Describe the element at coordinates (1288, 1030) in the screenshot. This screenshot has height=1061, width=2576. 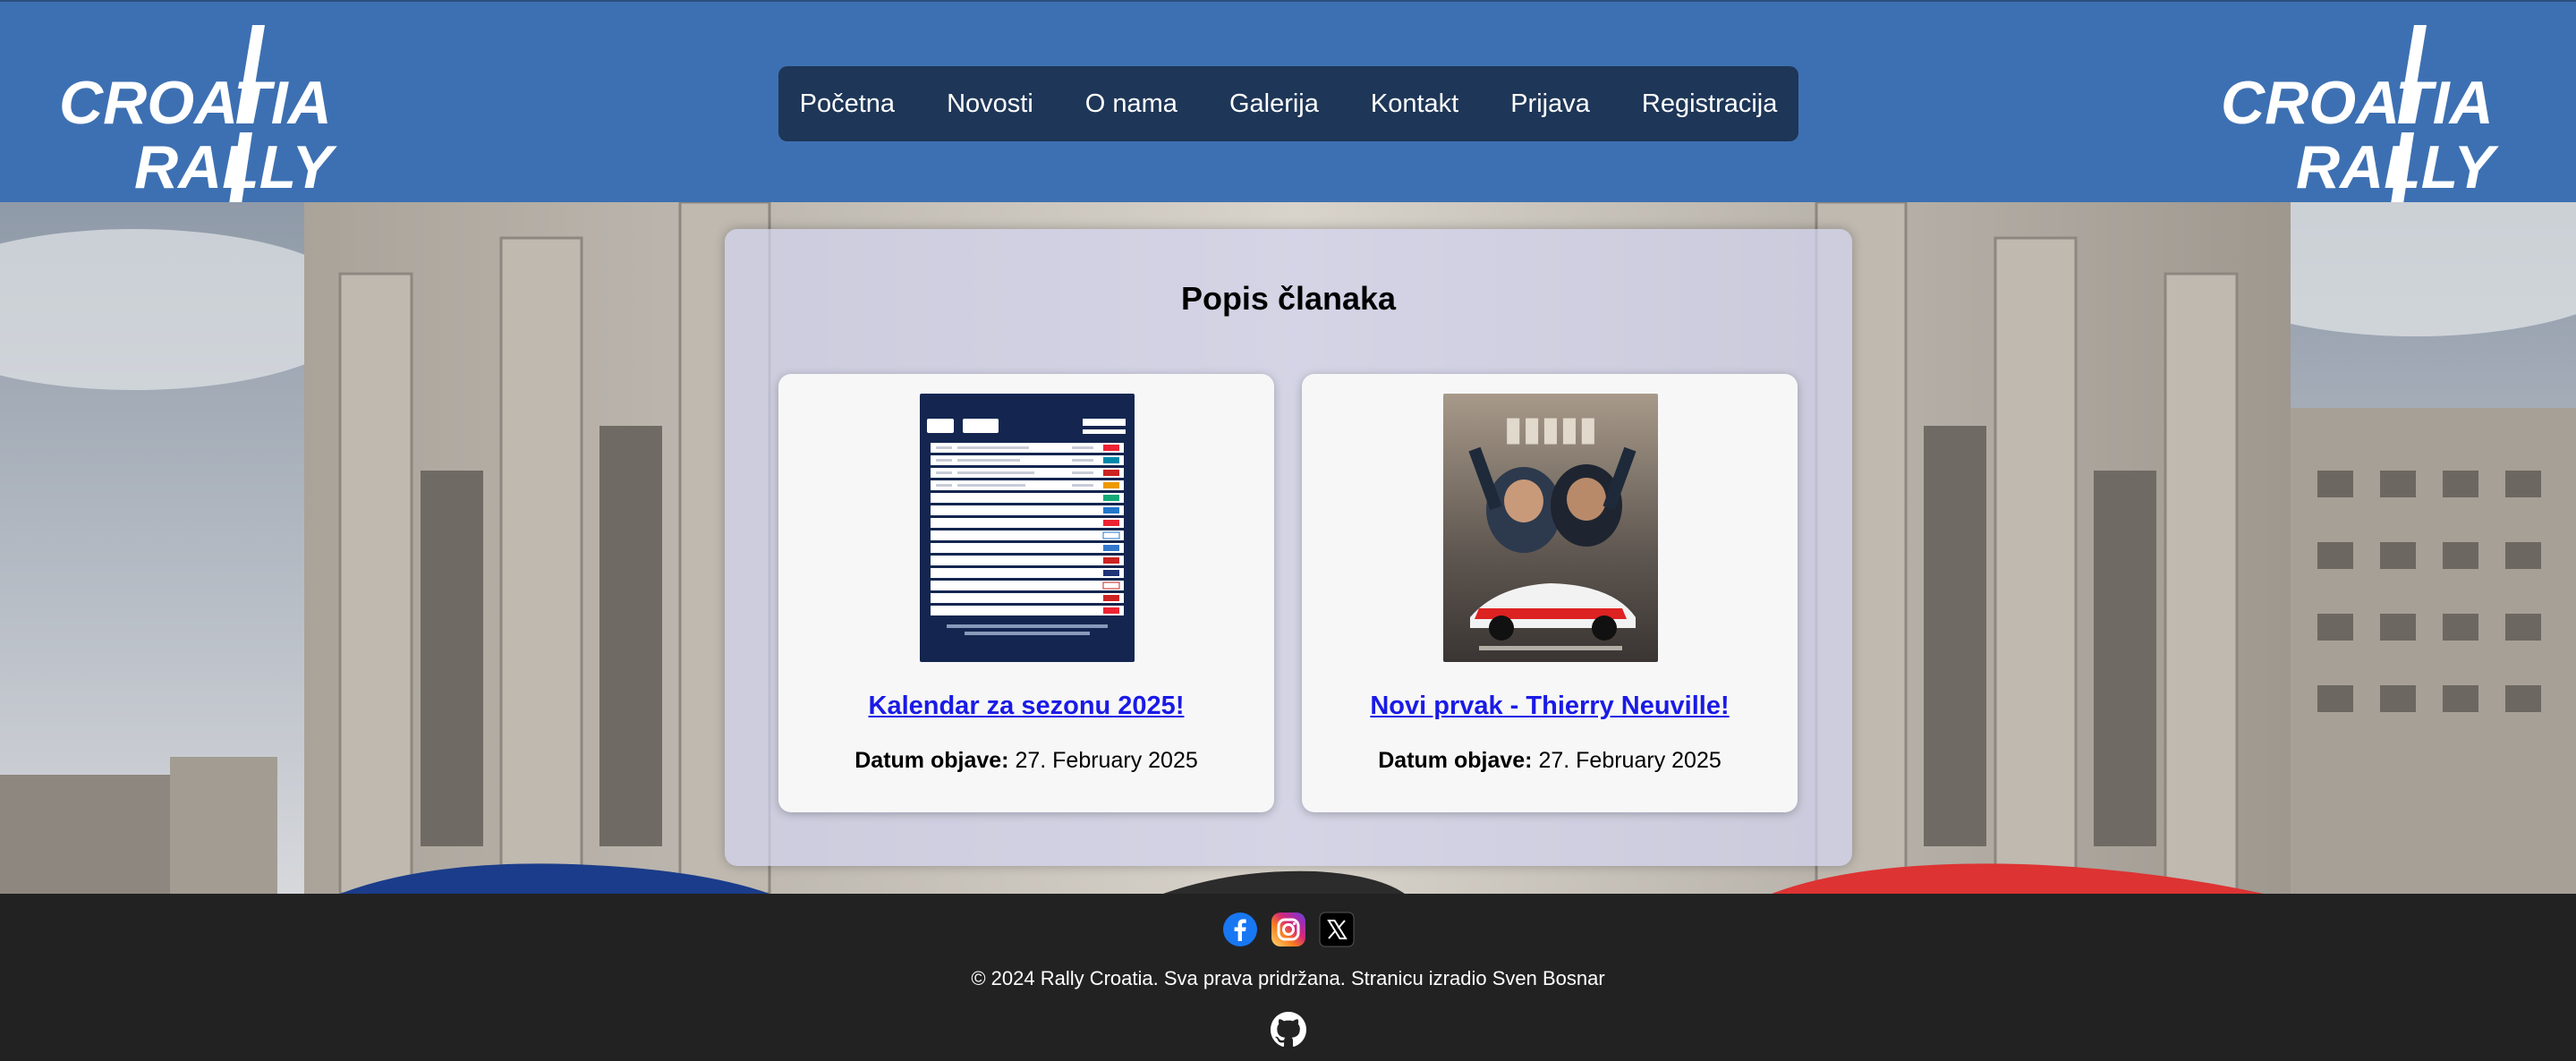
I see `github-icon` at that location.